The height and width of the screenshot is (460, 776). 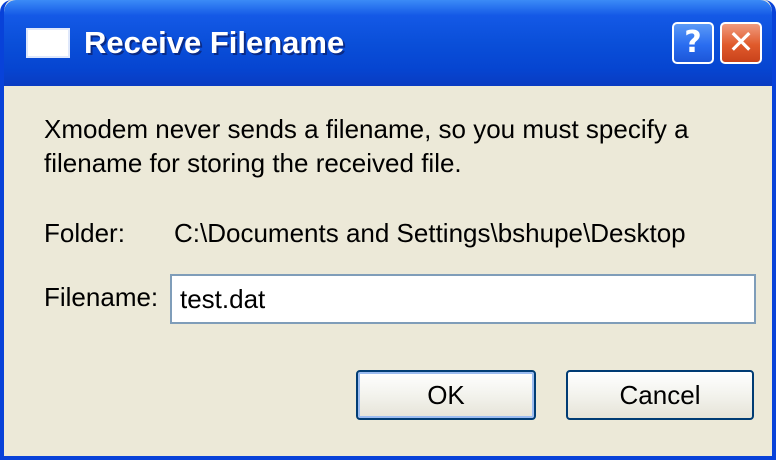 What do you see at coordinates (463, 299) in the screenshot?
I see `filename-field` at bounding box center [463, 299].